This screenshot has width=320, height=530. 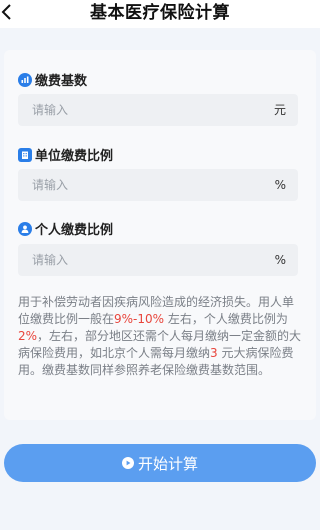 I want to click on personal-rate-input, so click(x=140, y=260).